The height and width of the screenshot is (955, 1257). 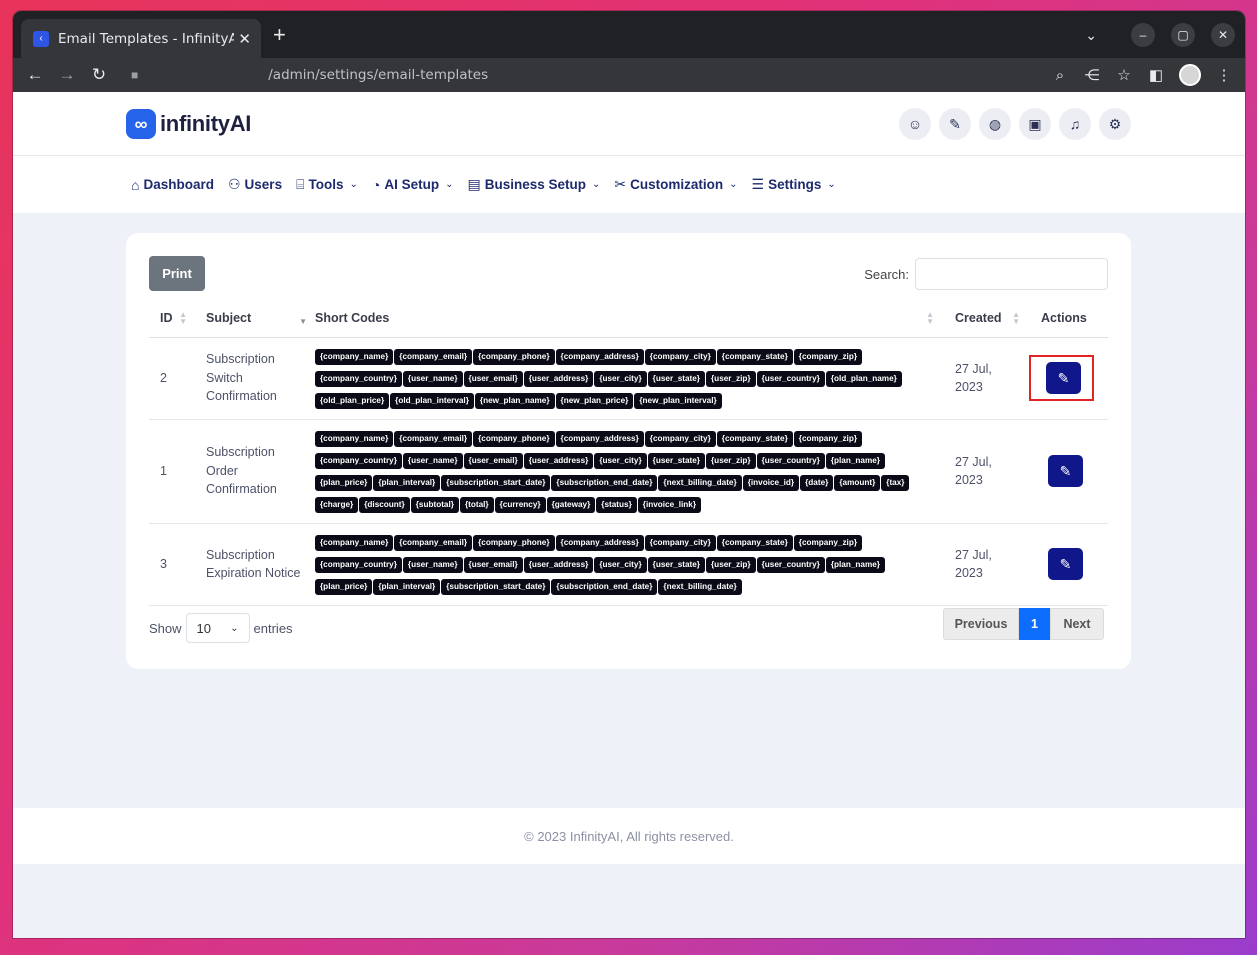 I want to click on col-created: Created ▲ ▼, so click(x=985, y=318).